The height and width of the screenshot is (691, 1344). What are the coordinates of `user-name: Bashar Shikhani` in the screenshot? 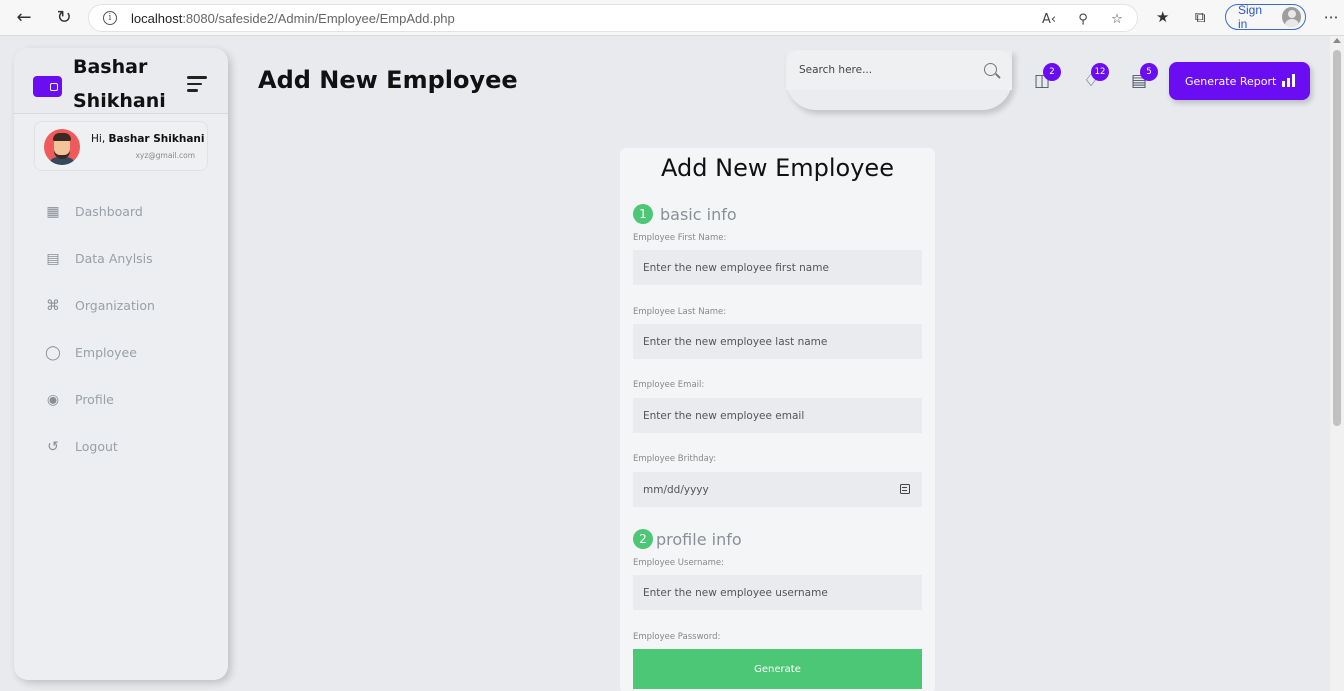 It's located at (156, 139).